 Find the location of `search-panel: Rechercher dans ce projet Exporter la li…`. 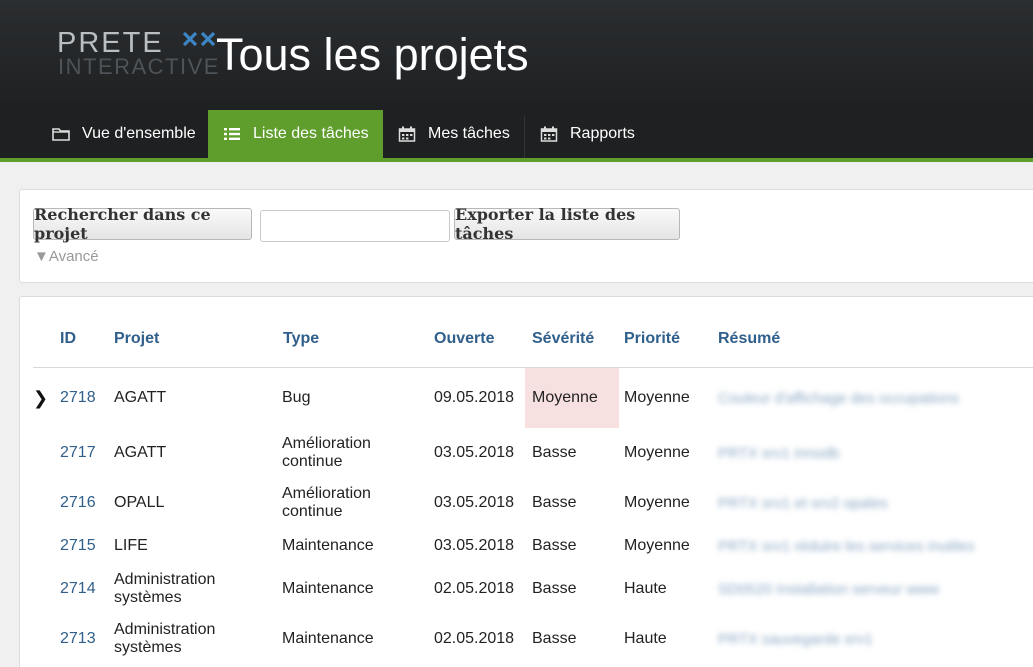

search-panel: Rechercher dans ce projet Exporter la li… is located at coordinates (526, 236).